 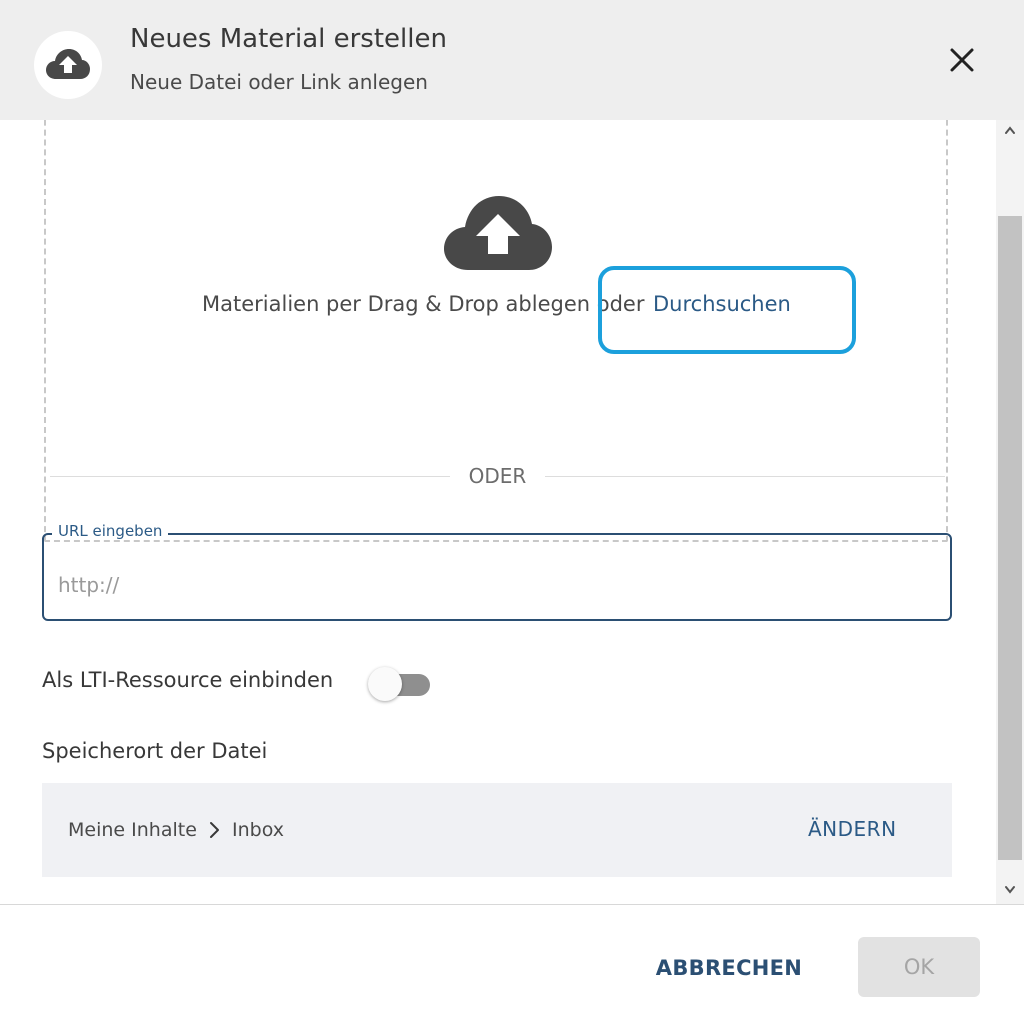 I want to click on chevron-down-icon, so click(x=1010, y=890).